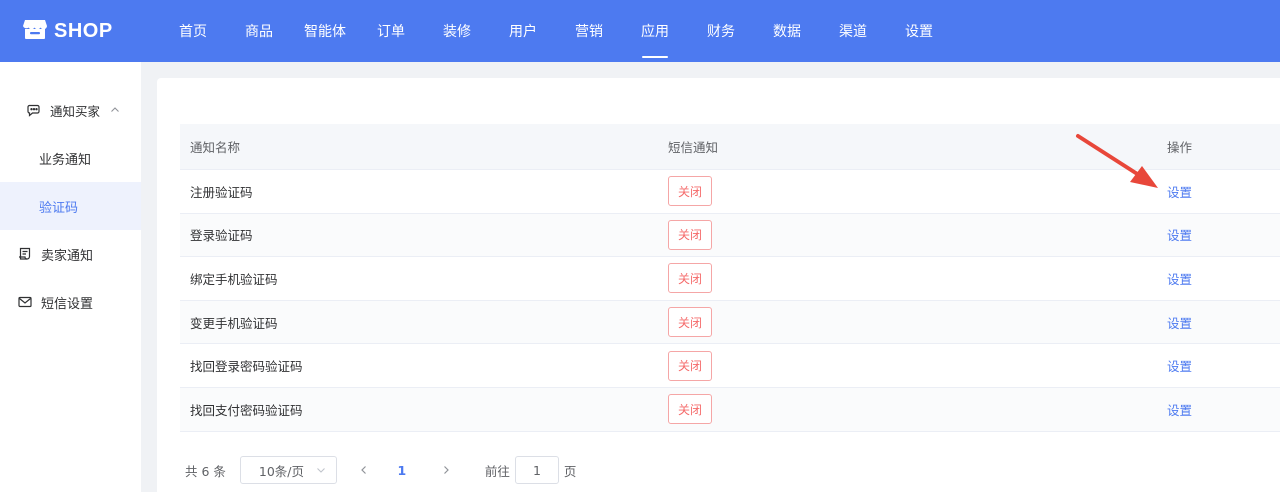  I want to click on sidebar-item-business-notify: 业务通知, so click(70, 158).